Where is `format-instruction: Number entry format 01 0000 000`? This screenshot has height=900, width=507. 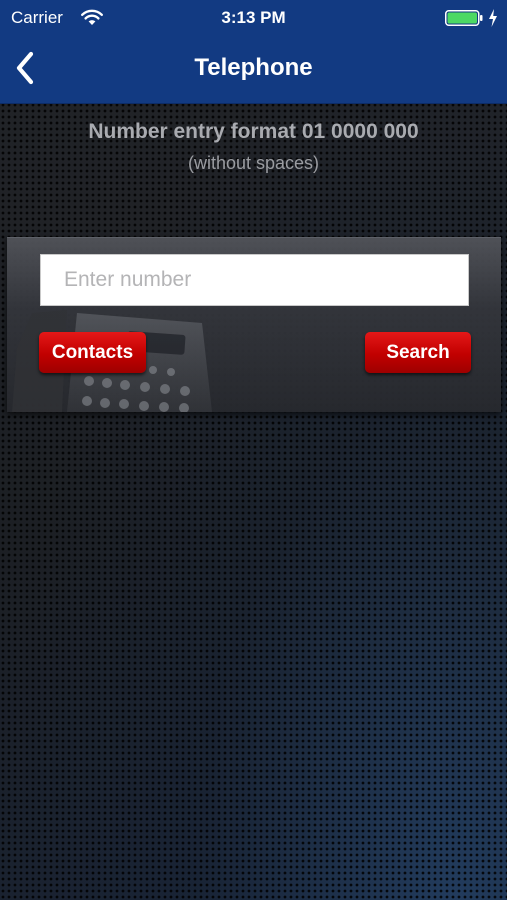 format-instruction: Number entry format 01 0000 000 is located at coordinates (253, 131).